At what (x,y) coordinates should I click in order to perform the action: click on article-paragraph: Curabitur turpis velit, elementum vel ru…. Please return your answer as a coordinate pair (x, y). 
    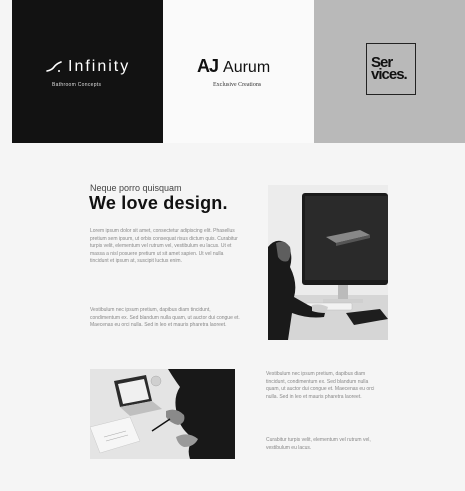
    Looking at the image, I should click on (318, 444).